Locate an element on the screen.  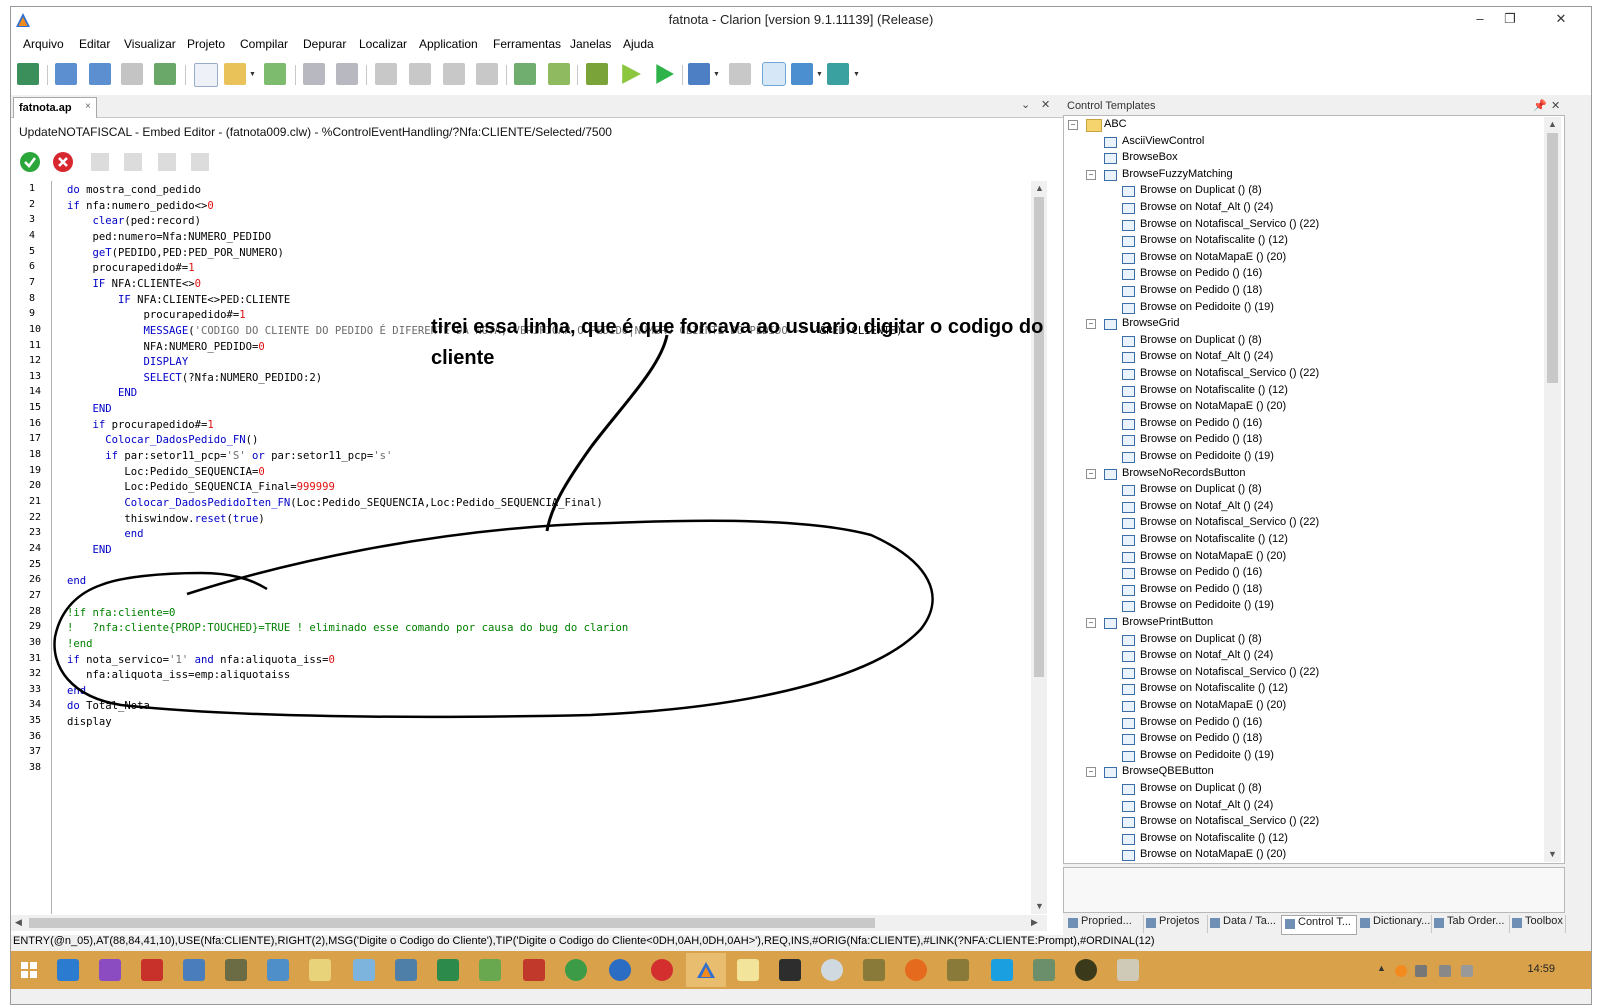
notes-taskbar-icon is located at coordinates (748, 970).